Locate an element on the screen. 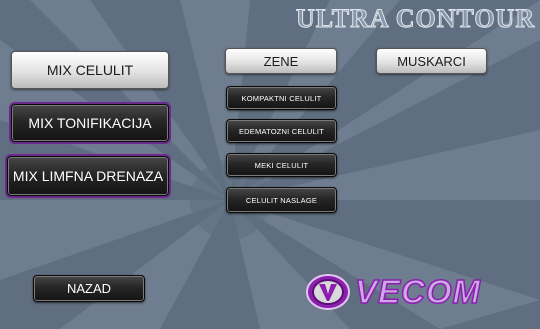 The height and width of the screenshot is (329, 540). brand-title: ULTRA CONTOUR is located at coordinates (416, 19).